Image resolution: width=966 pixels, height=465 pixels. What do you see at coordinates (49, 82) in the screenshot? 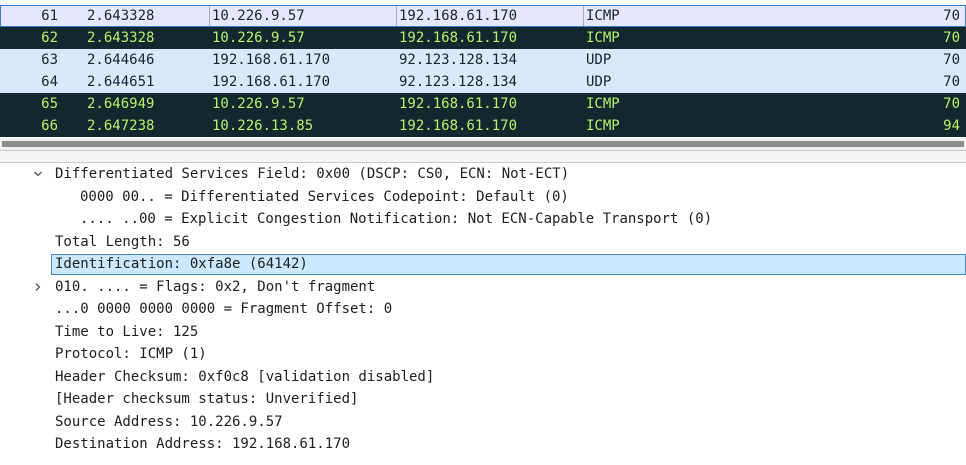
I see `packet-number: 64` at bounding box center [49, 82].